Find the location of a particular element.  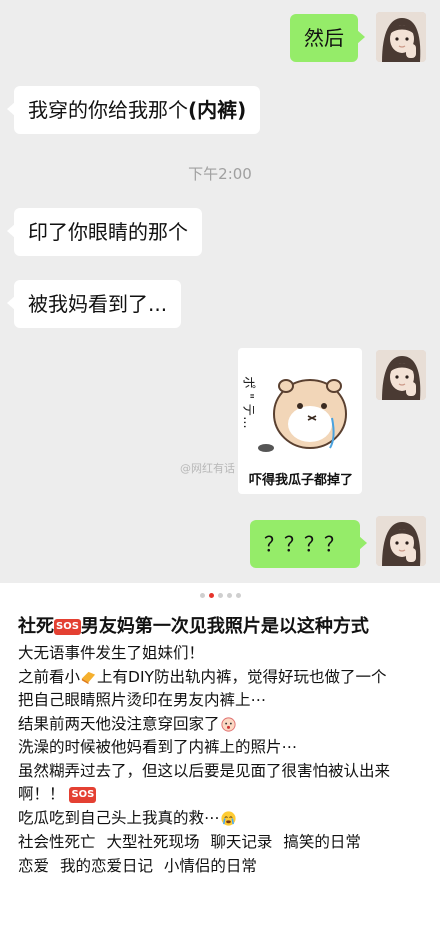

tag-link: 恋爱 is located at coordinates (33, 866).